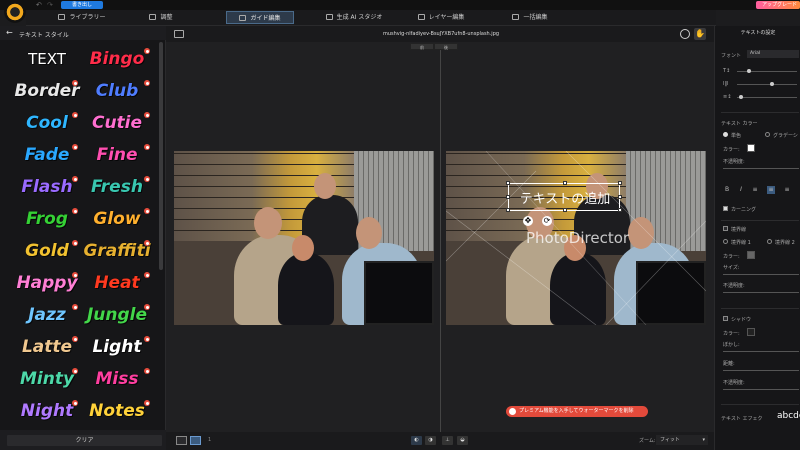 This screenshot has height=450, width=800. What do you see at coordinates (725, 134) in the screenshot?
I see `single-color-radio` at bounding box center [725, 134].